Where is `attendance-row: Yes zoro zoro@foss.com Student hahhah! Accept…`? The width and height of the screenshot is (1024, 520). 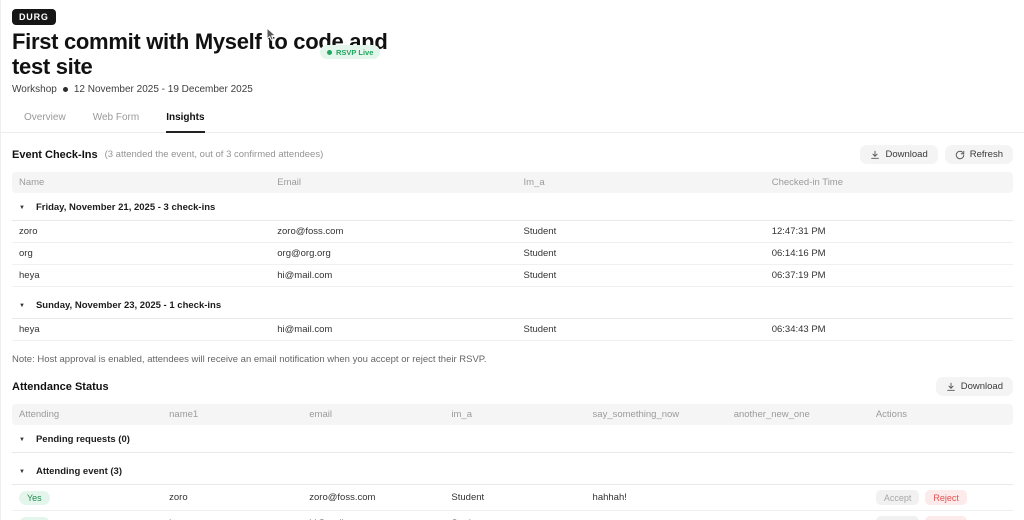 attendance-row: Yes zoro zoro@foss.com Student hahhah! Accept… is located at coordinates (512, 498).